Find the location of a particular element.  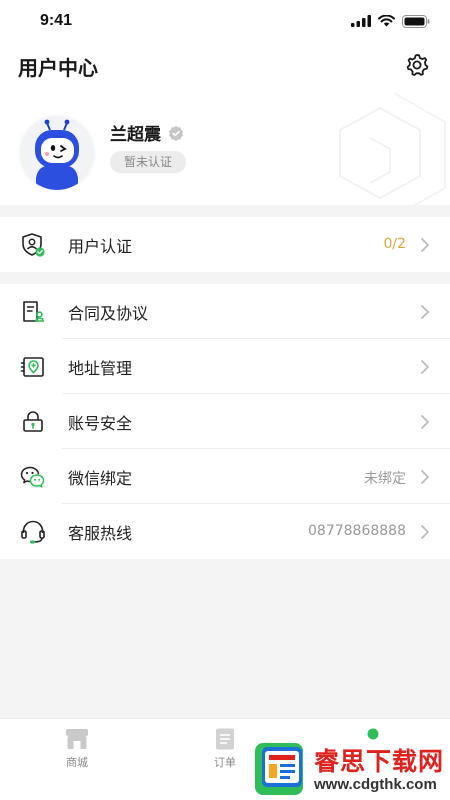

status-icons is located at coordinates (390, 21).